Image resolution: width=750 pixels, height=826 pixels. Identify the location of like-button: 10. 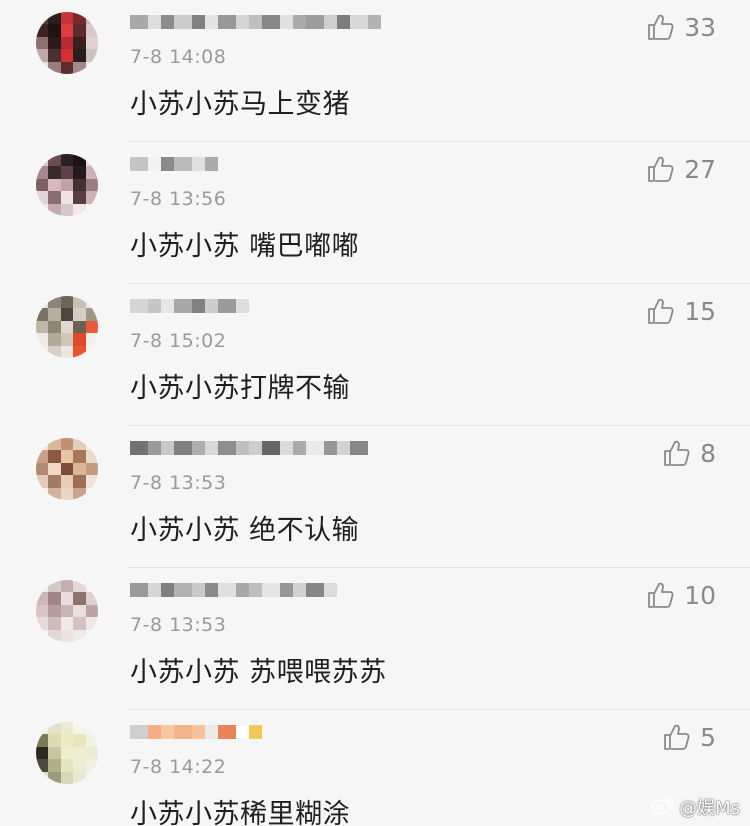
(681, 595).